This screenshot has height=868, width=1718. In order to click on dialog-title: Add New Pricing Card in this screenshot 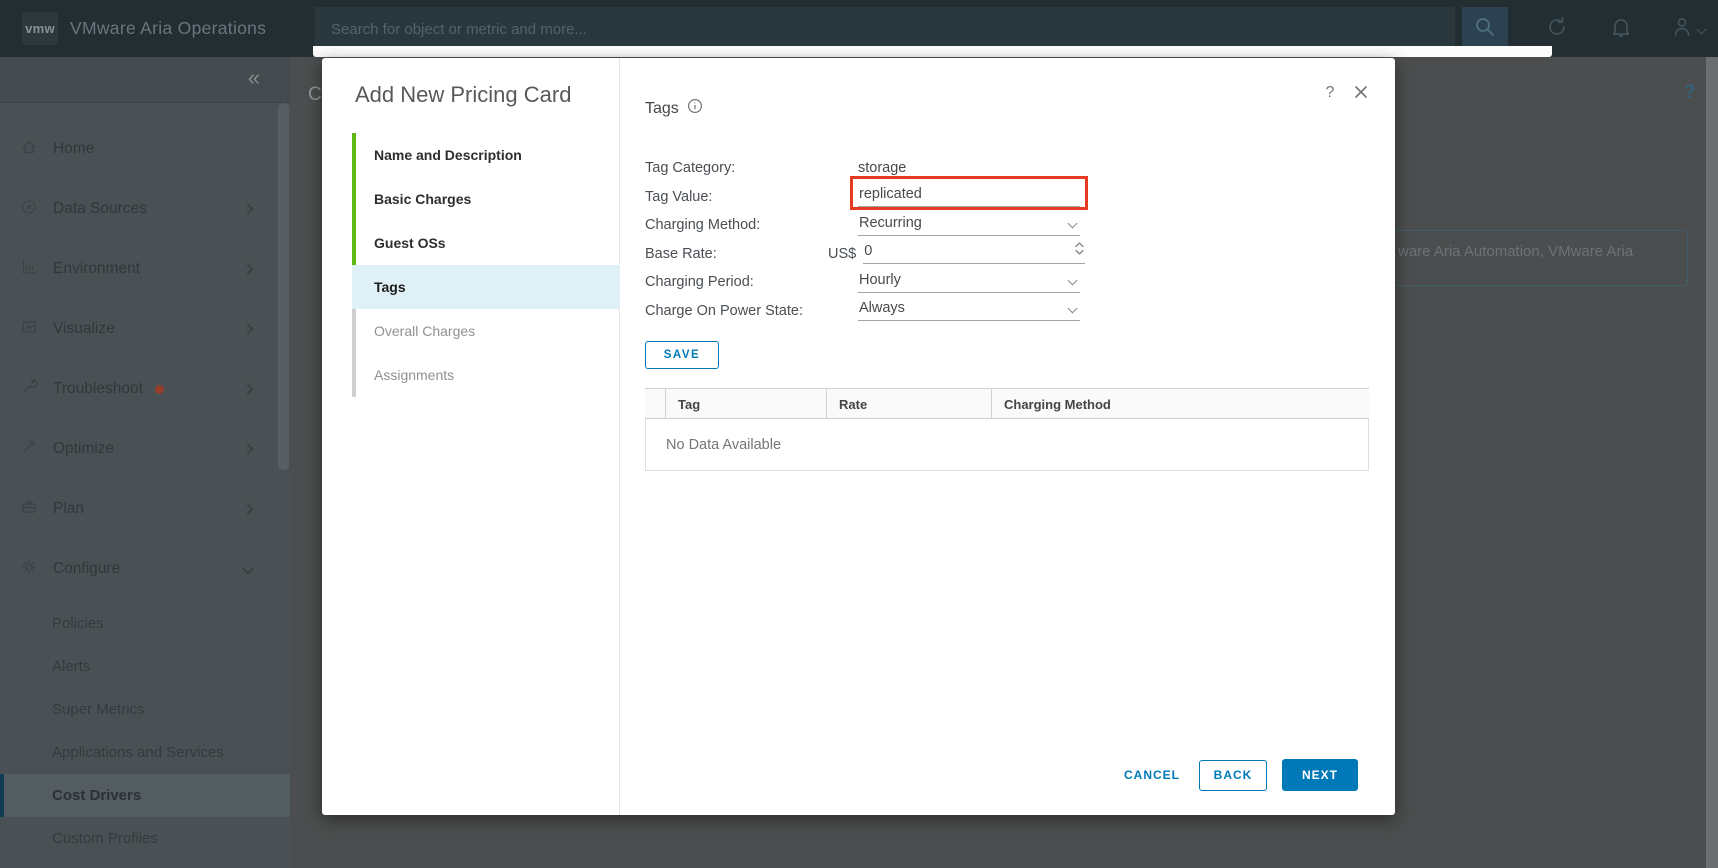, I will do `click(463, 94)`.